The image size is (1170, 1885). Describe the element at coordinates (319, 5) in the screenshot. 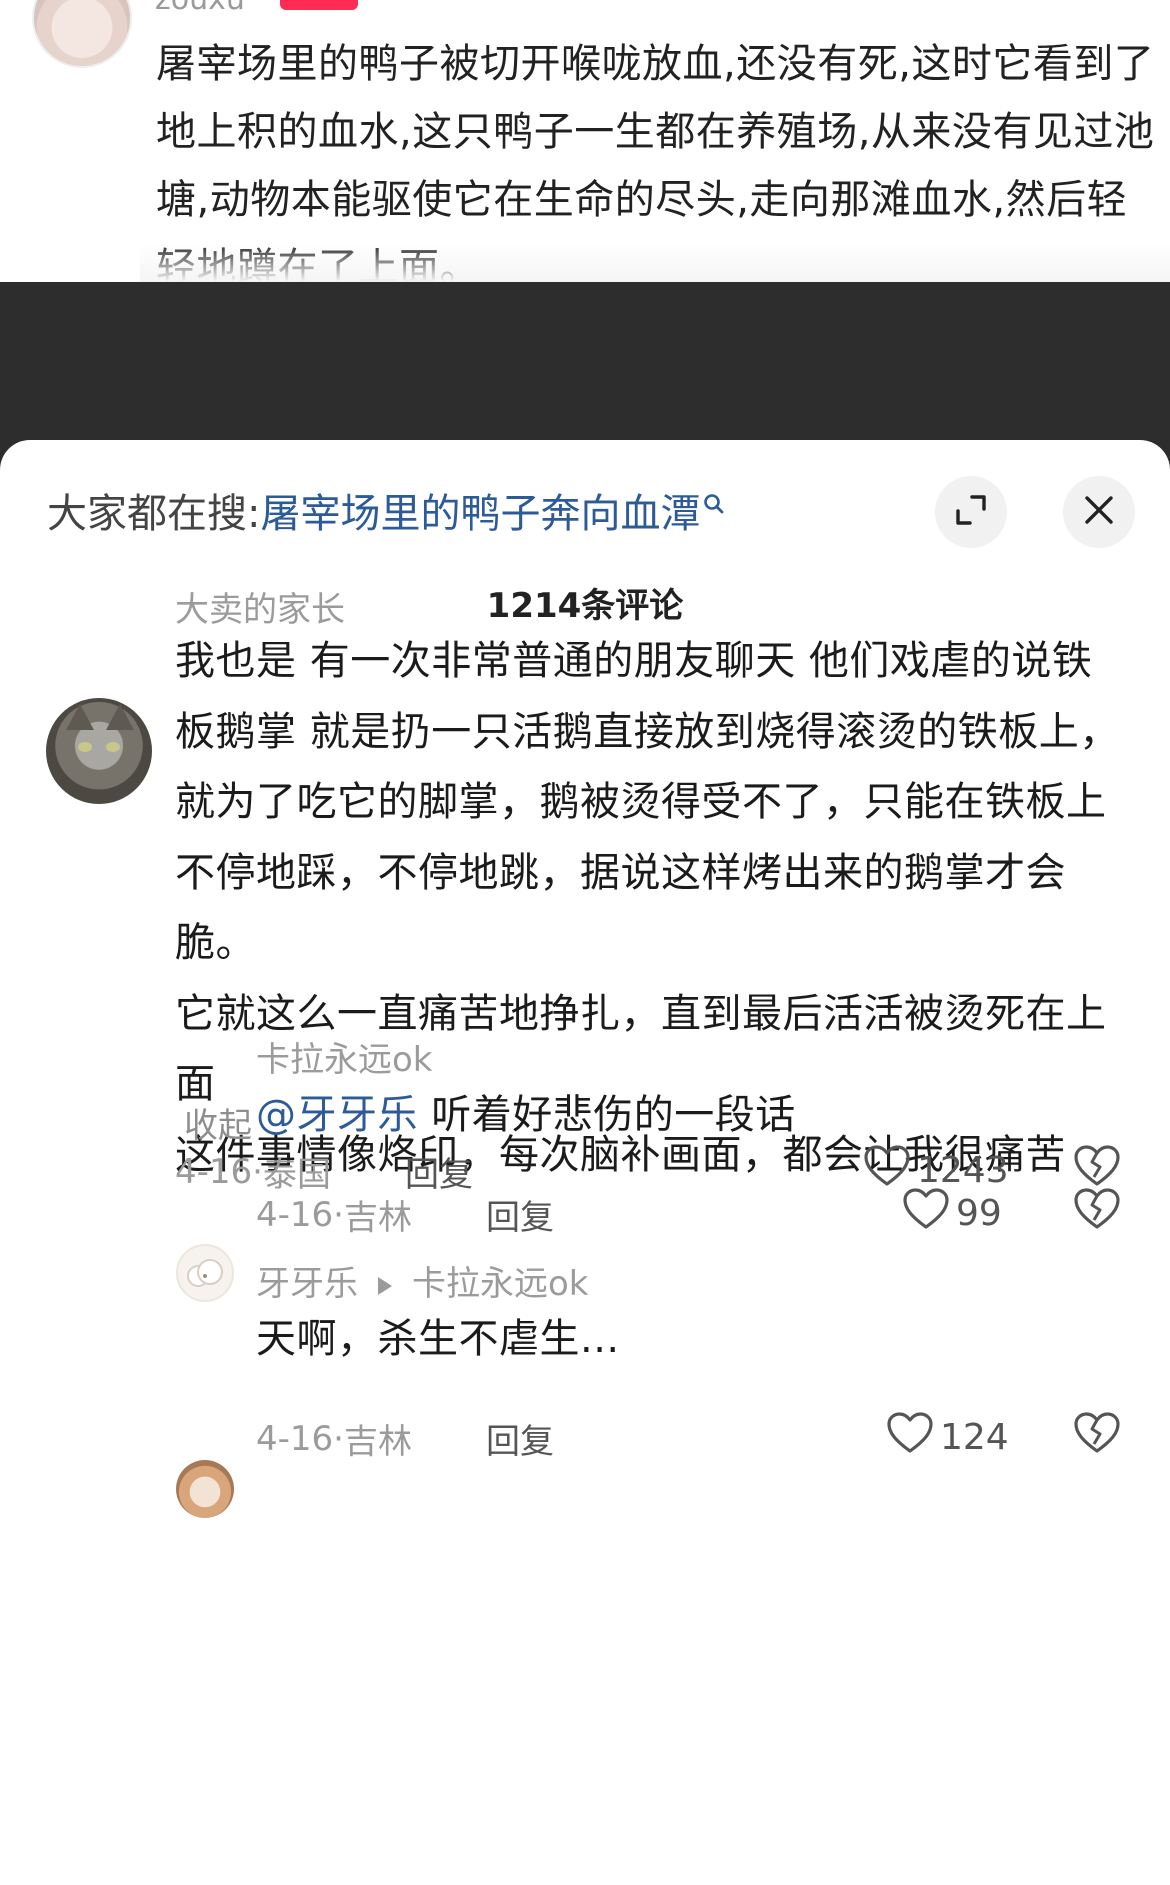

I see `author-badge` at that location.